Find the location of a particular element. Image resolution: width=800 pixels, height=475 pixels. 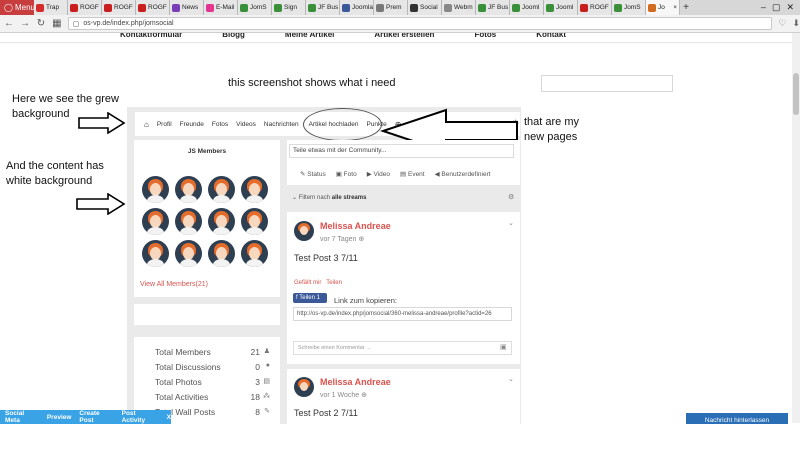

browser-tab: E-Mail is located at coordinates (221, 7).